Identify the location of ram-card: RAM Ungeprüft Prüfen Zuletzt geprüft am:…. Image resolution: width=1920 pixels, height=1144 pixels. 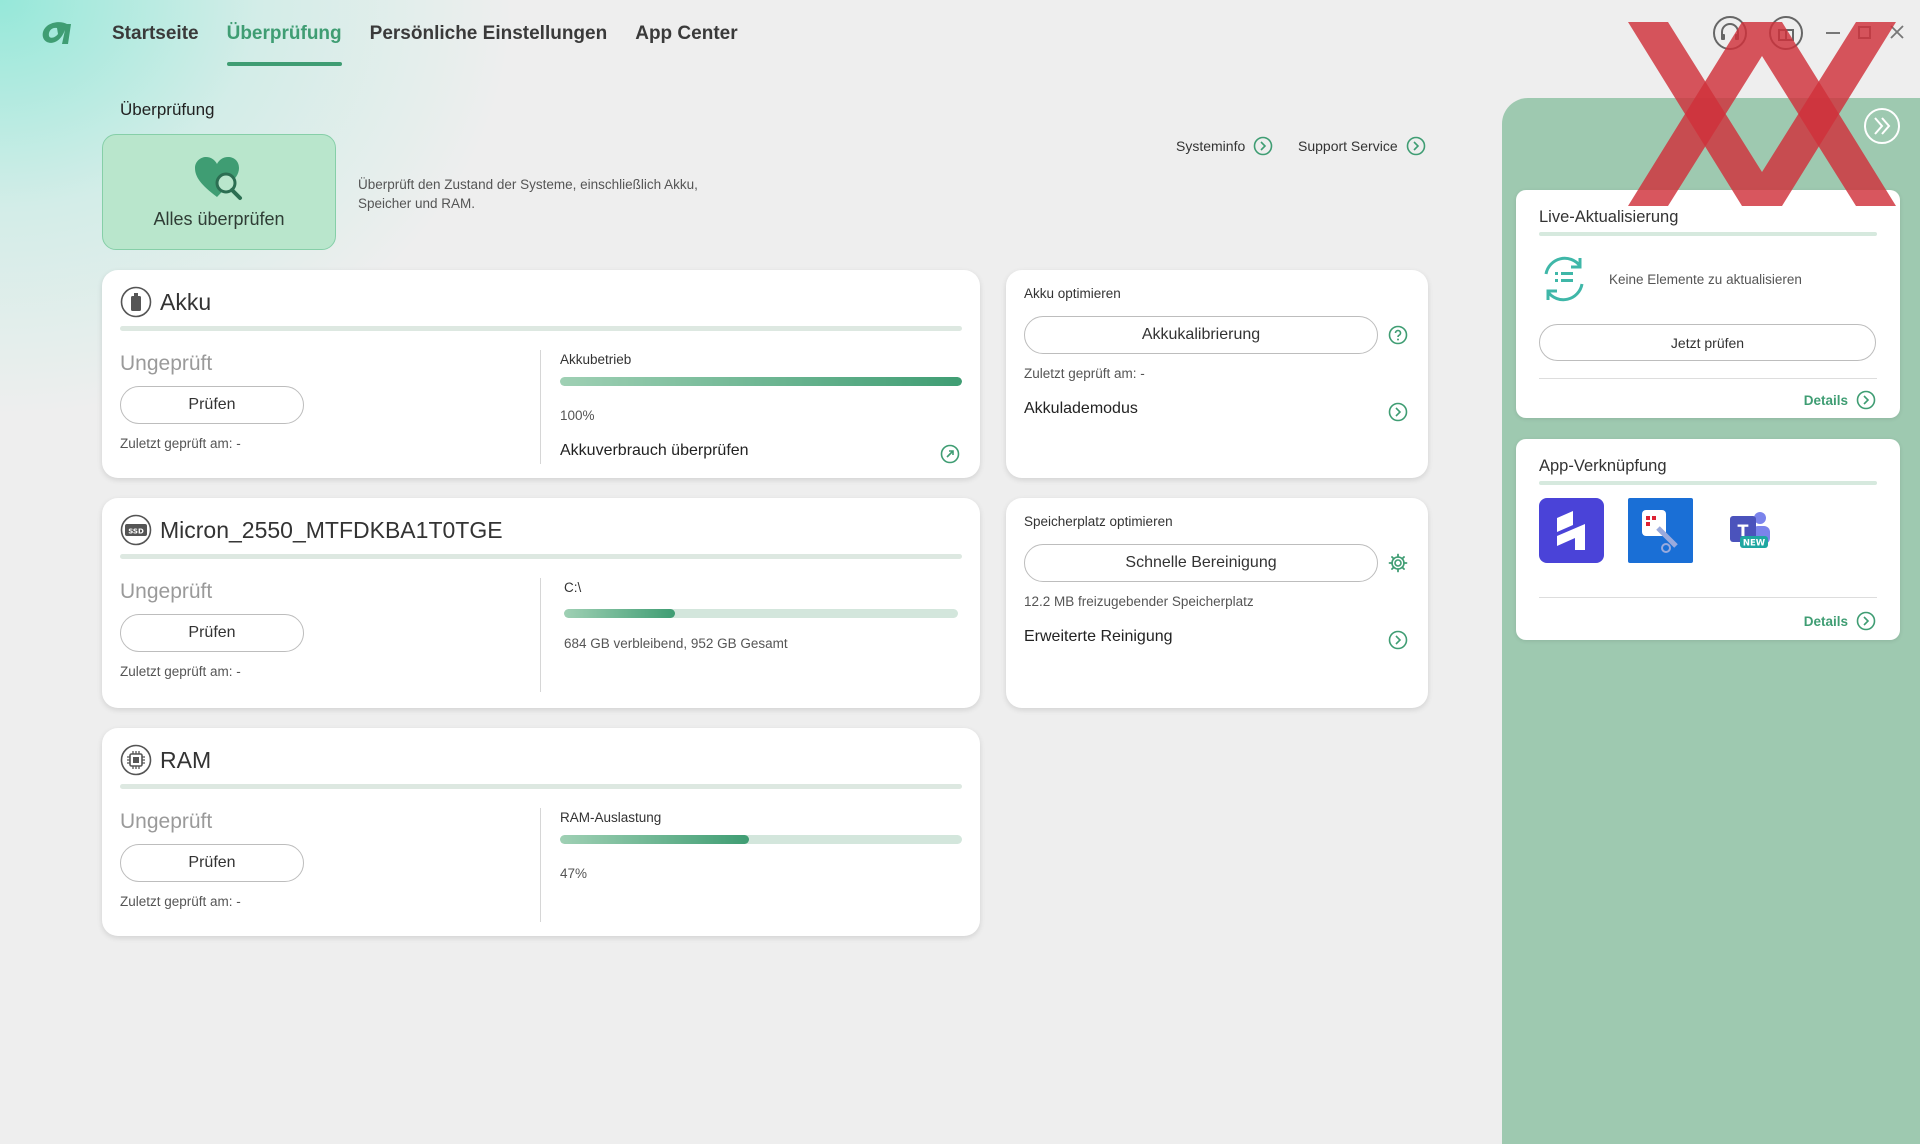
(541, 832).